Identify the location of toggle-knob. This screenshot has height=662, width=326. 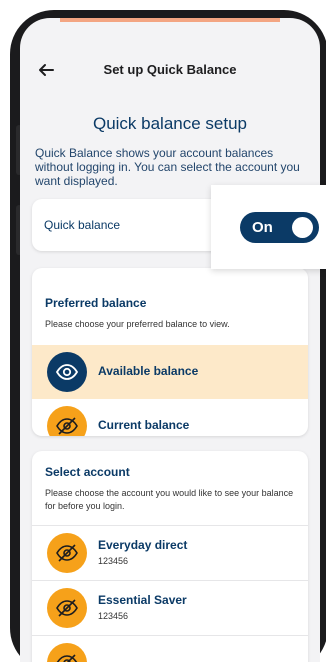
(302, 227).